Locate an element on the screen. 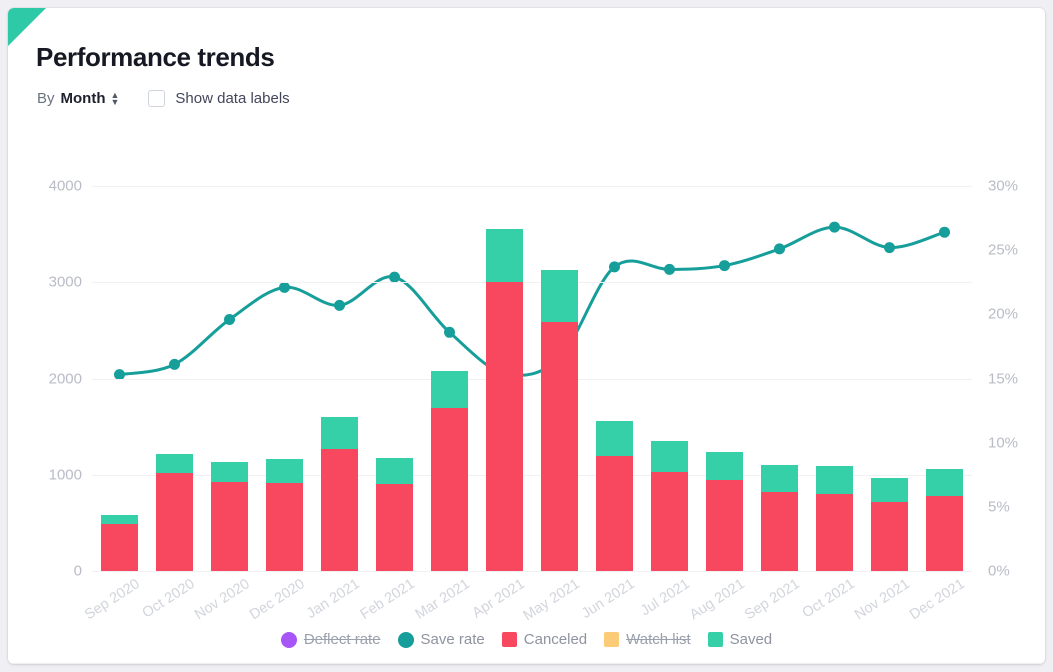  chart-controls: By Month ▲ ▼ Show data labels is located at coordinates (163, 98).